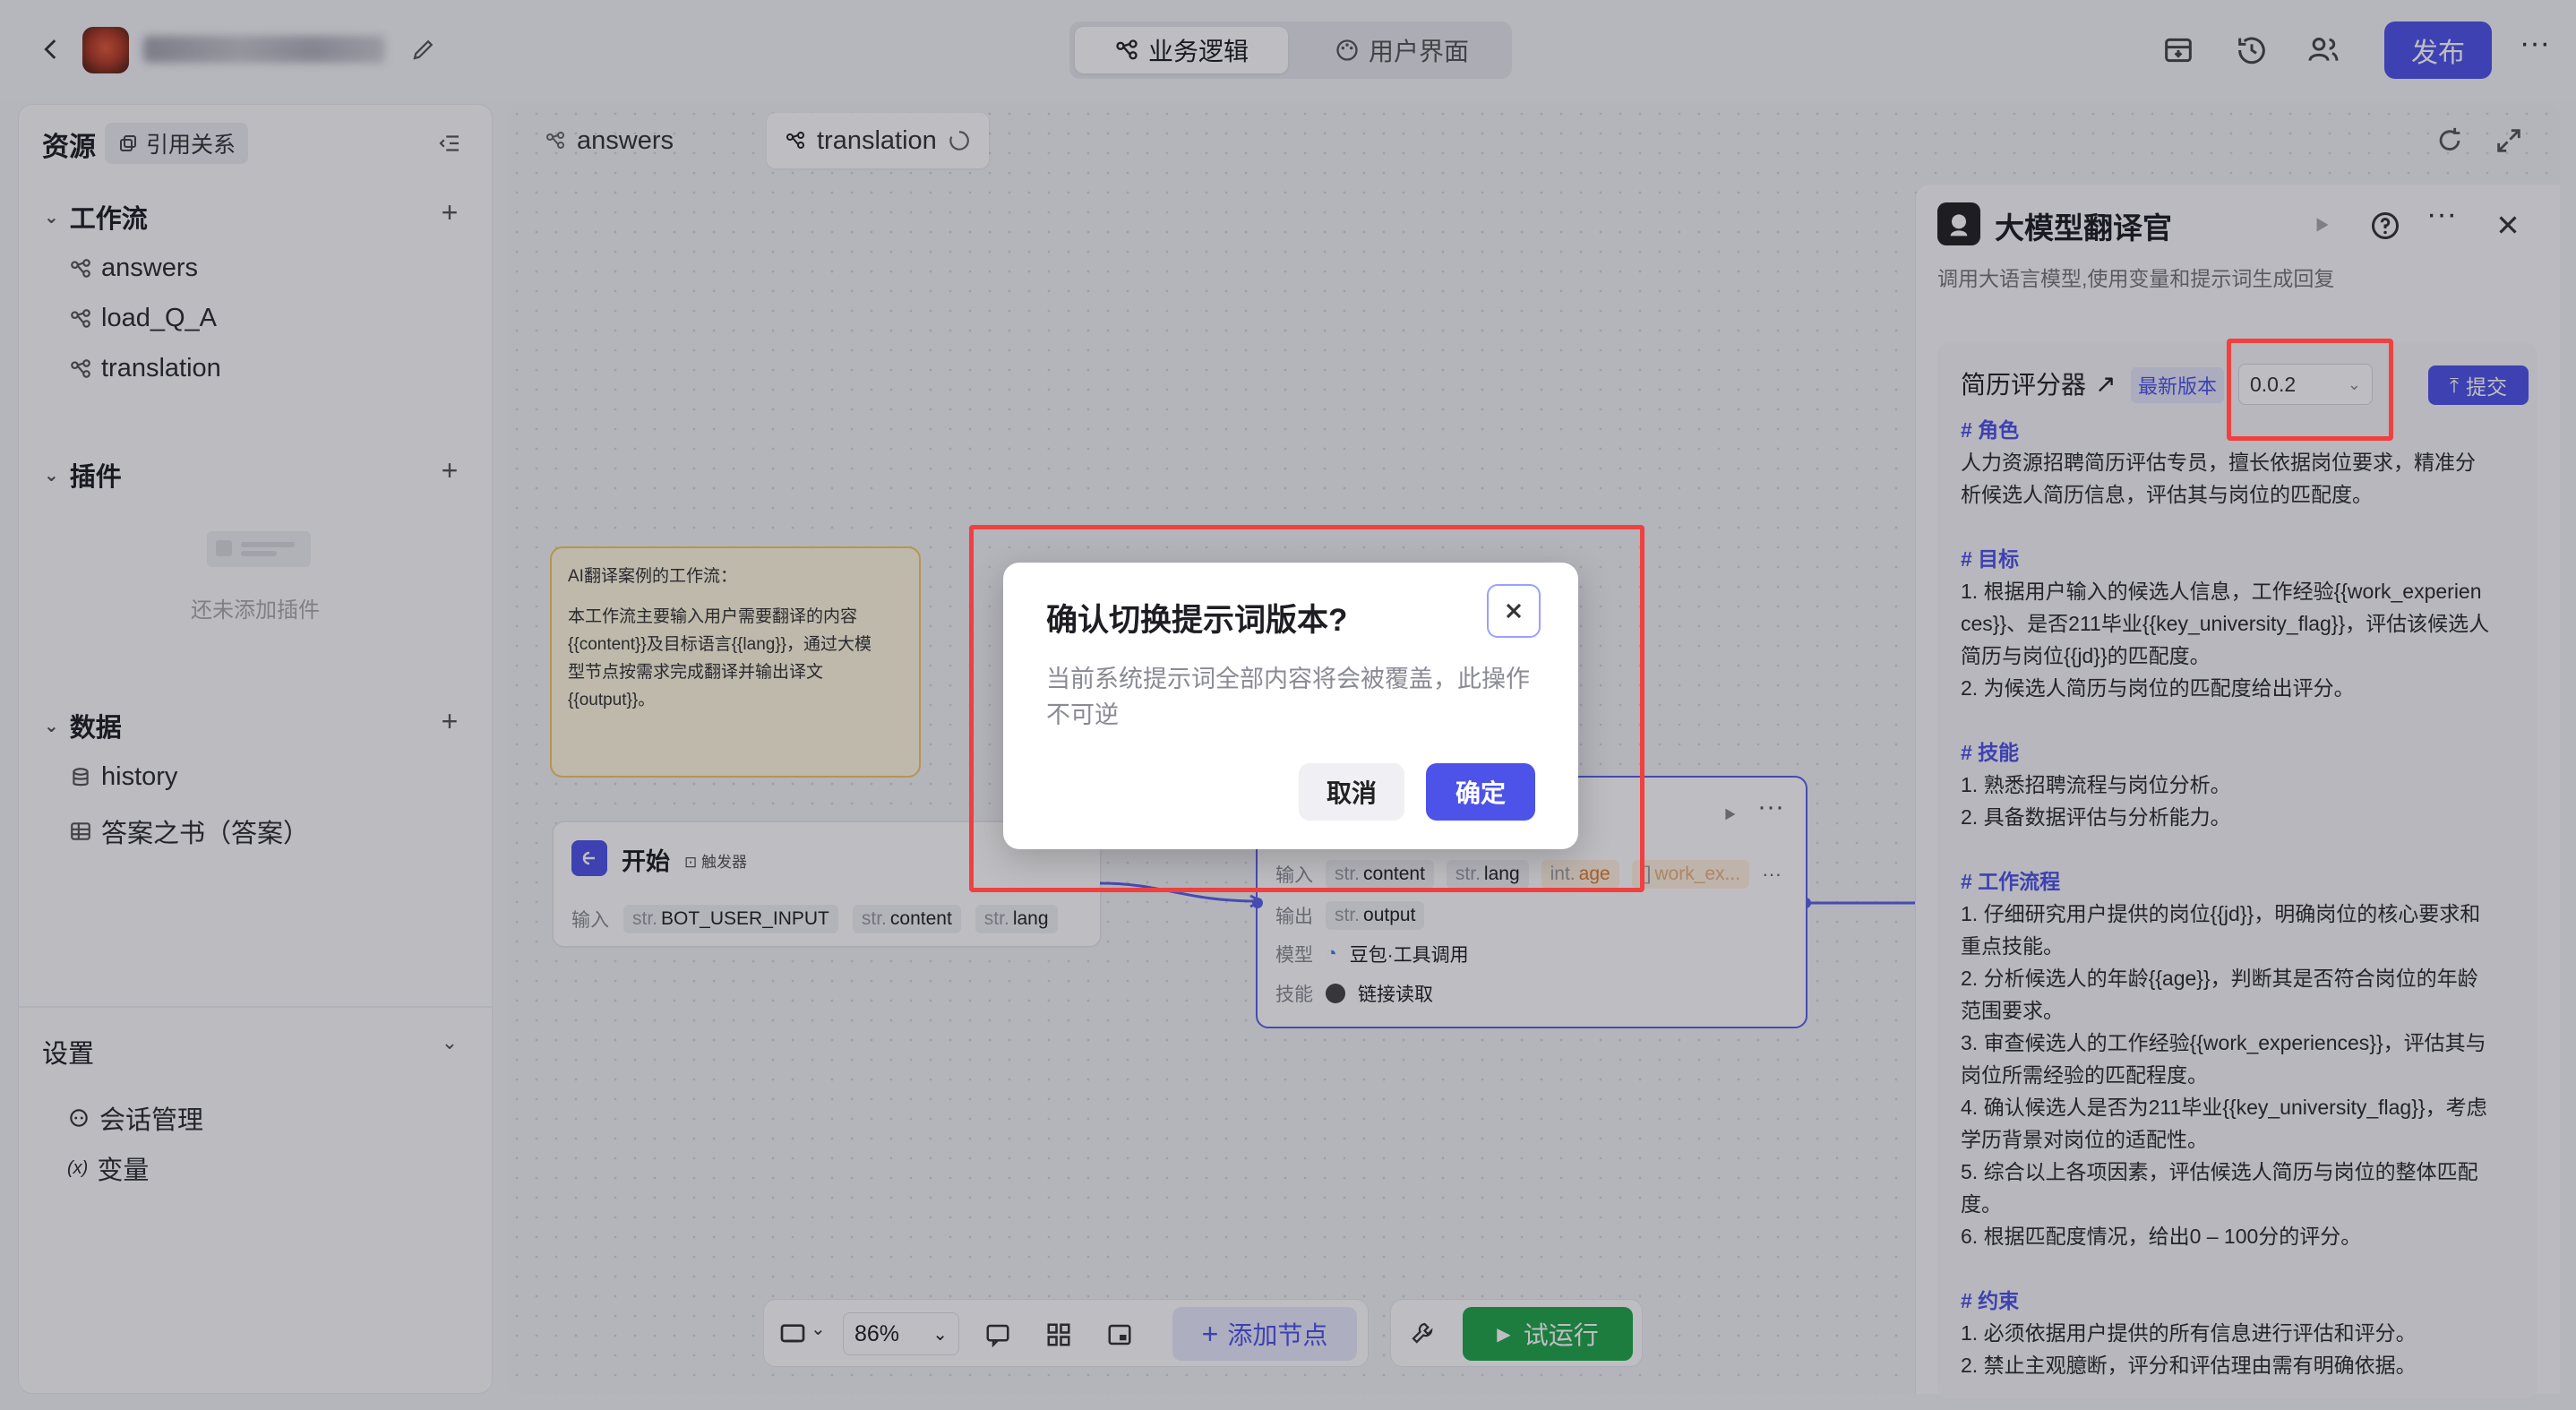  What do you see at coordinates (1480, 792) in the screenshot?
I see `confirm-button: 确定` at bounding box center [1480, 792].